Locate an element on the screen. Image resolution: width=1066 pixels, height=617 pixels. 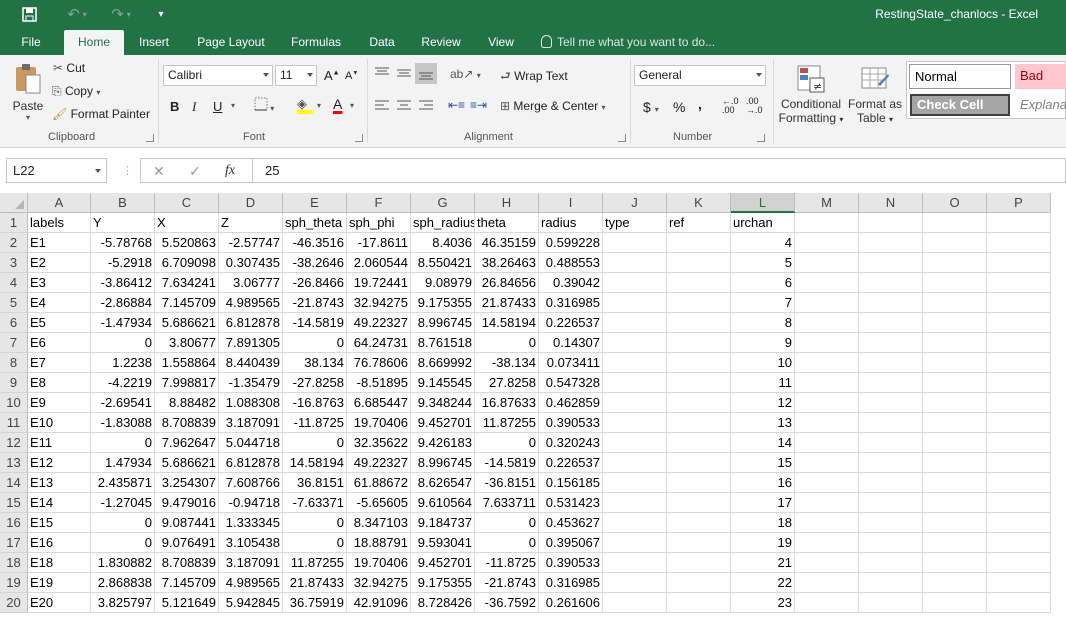
cell-i8: 0.073411 is located at coordinates (571, 363).